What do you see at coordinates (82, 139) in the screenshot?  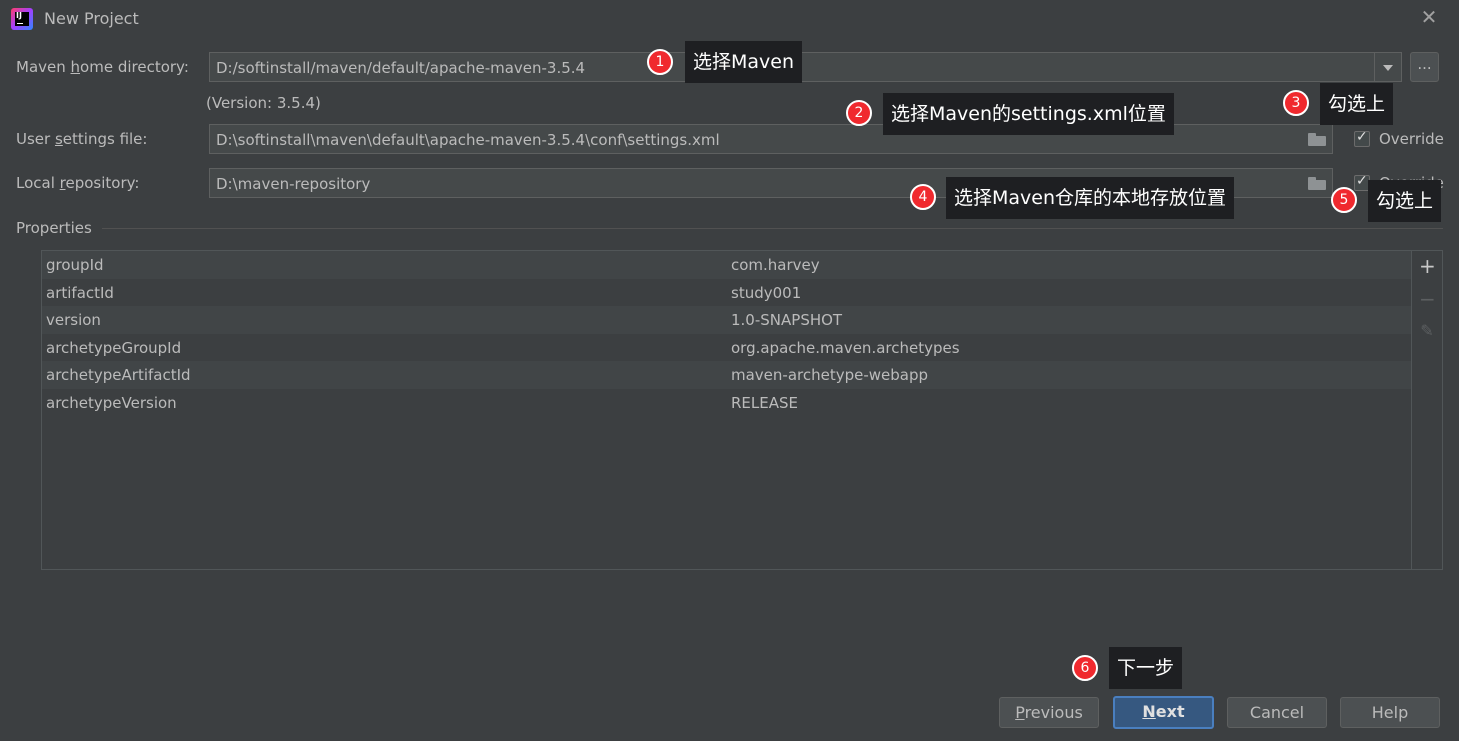 I see `user-settings-label: User settings file:` at bounding box center [82, 139].